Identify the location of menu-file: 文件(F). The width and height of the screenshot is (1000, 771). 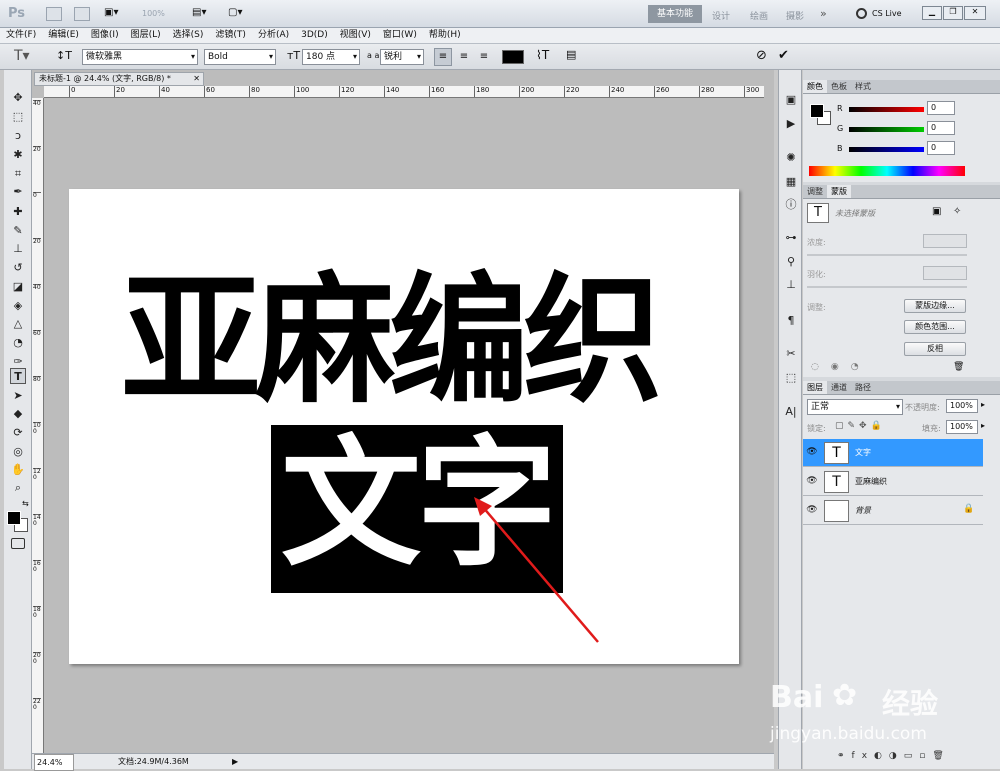
(21, 35).